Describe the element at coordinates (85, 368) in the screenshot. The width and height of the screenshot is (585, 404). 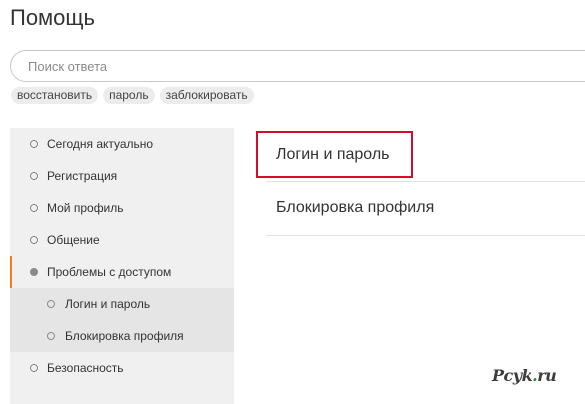
I see `sidebar-item-label: Безопасность` at that location.